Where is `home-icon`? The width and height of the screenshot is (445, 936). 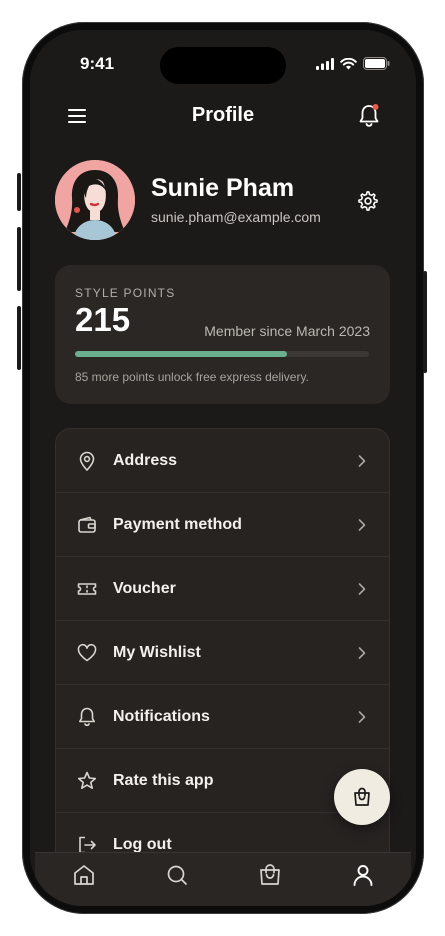
home-icon is located at coordinates (84, 875).